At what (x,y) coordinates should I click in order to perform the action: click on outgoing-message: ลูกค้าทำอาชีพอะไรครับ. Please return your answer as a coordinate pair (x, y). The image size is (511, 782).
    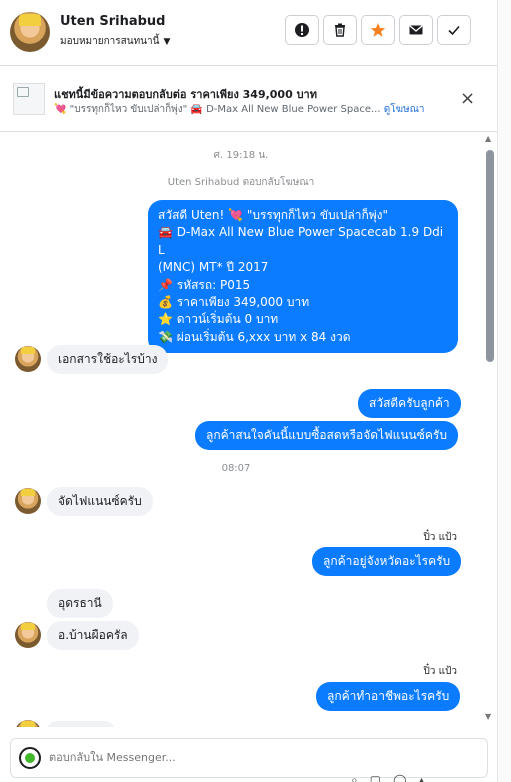
    Looking at the image, I should click on (388, 696).